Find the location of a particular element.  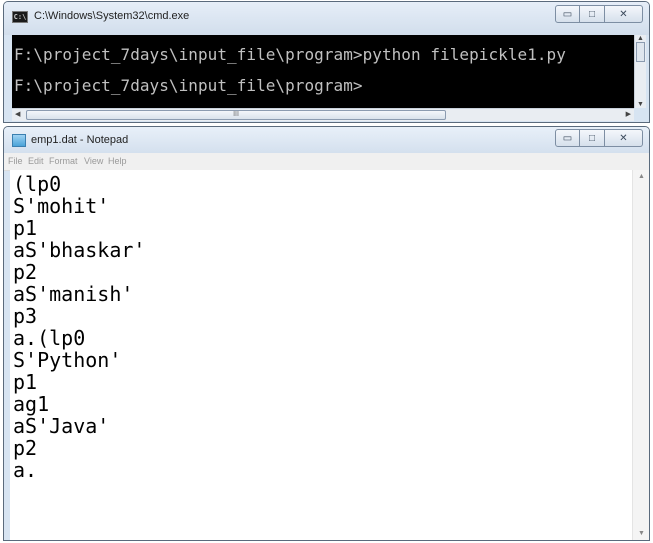

notepad-titlebar: emp1.dat - Notepad ▭ □ ✕ is located at coordinates (326, 140).